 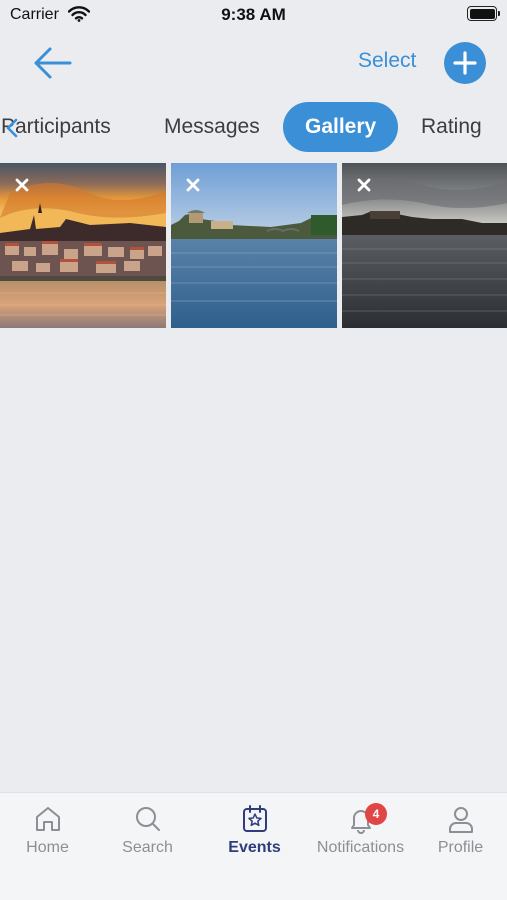 I want to click on add-photo-button, so click(x=465, y=63).